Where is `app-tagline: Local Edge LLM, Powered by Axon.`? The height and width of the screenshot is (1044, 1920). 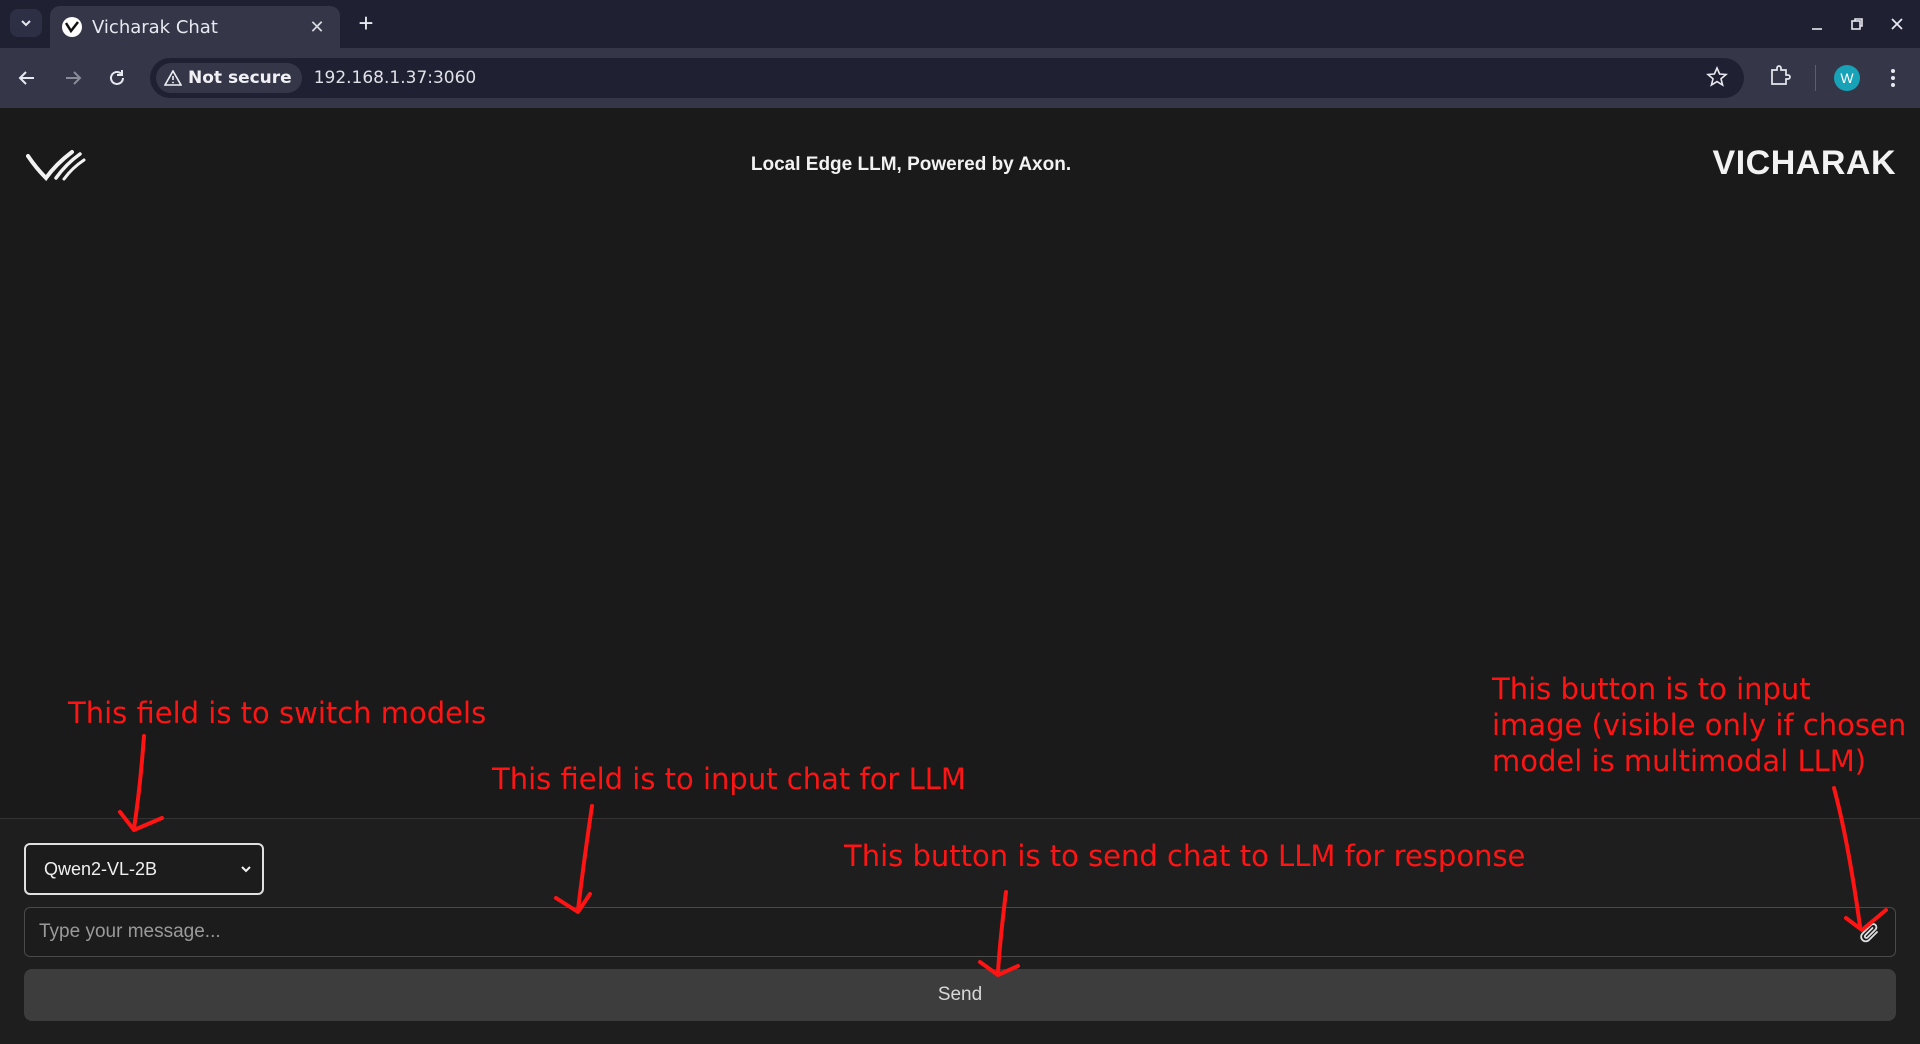 app-tagline: Local Edge LLM, Powered by Axon. is located at coordinates (911, 164).